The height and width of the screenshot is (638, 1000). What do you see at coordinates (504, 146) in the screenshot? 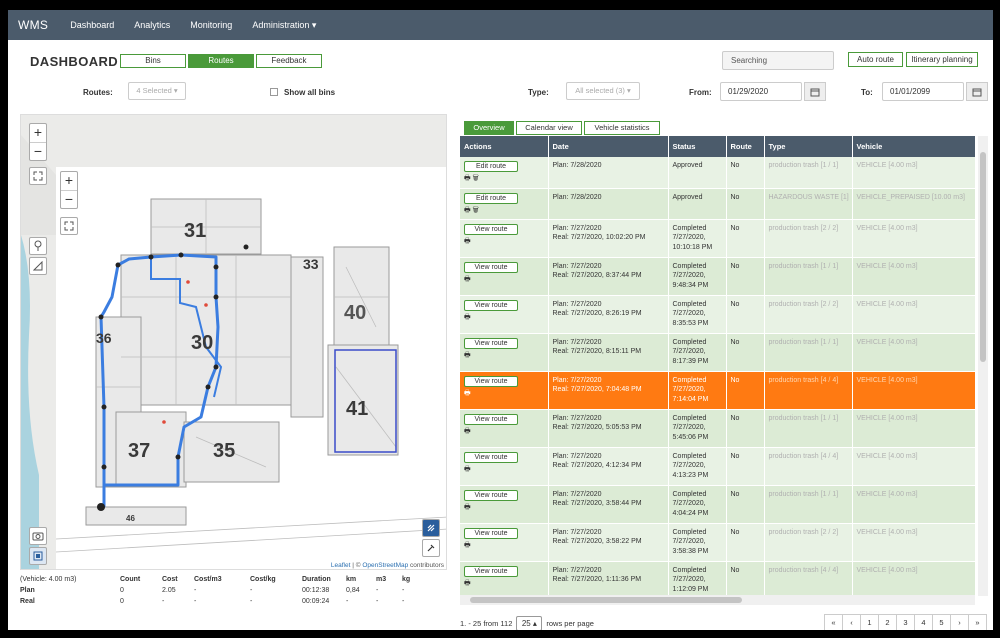
I see `col-header-actions: Actions` at bounding box center [504, 146].